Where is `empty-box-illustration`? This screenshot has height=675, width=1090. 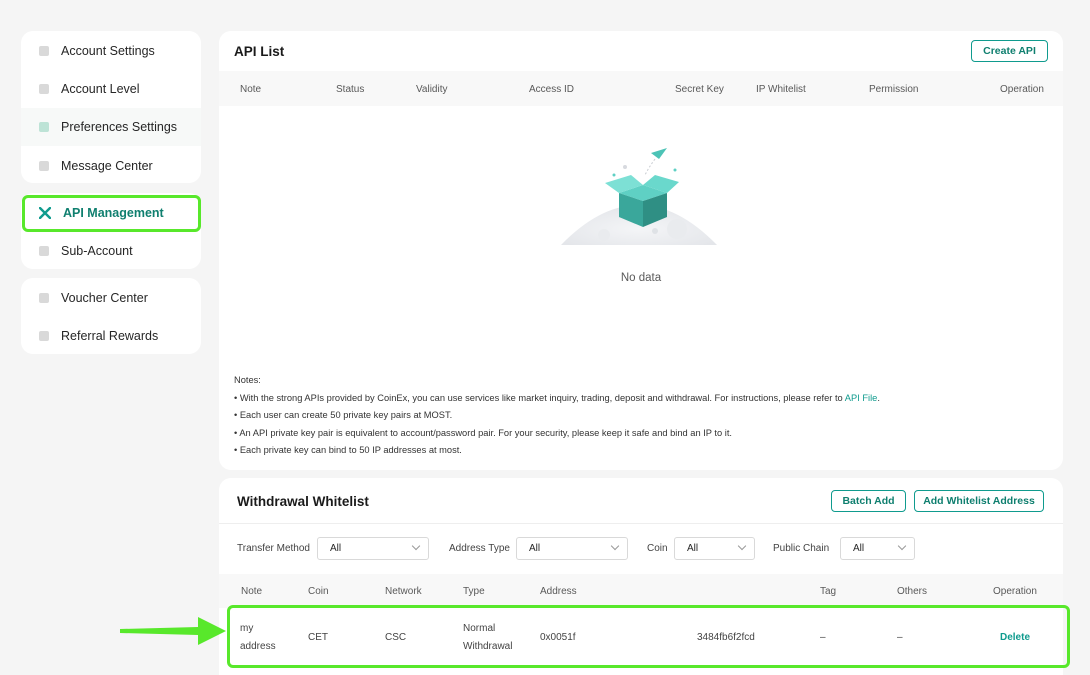
empty-box-illustration is located at coordinates (639, 196).